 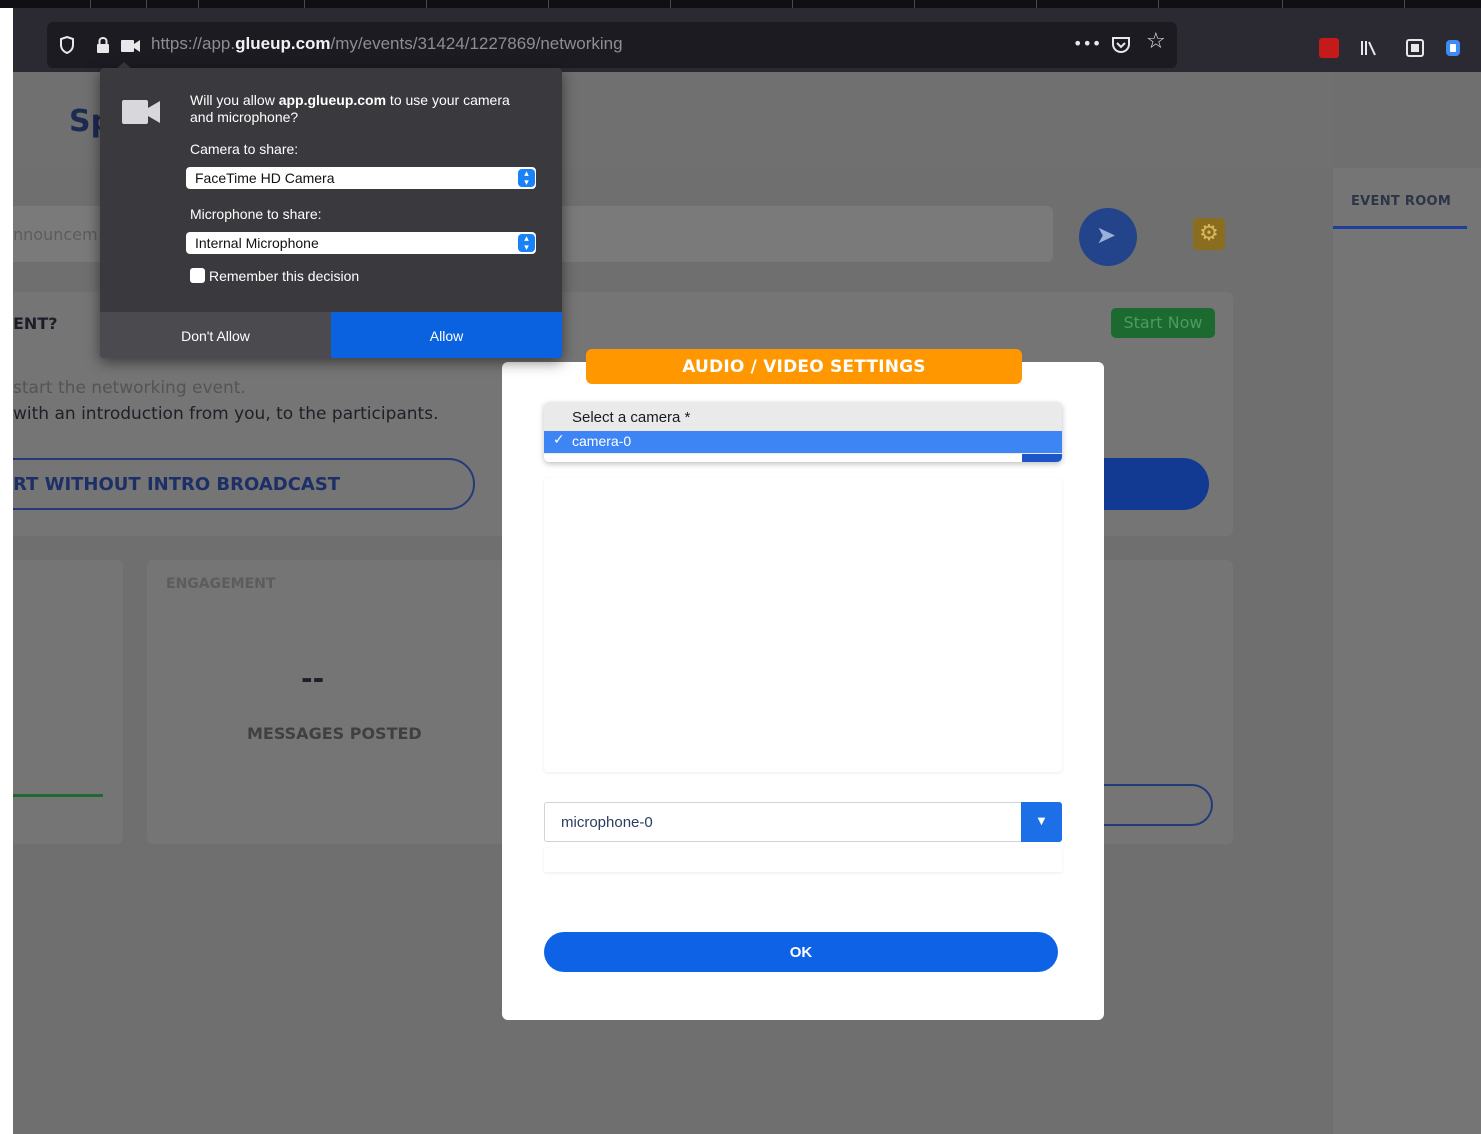 What do you see at coordinates (1163, 323) in the screenshot?
I see `start-now-button: Start Now` at bounding box center [1163, 323].